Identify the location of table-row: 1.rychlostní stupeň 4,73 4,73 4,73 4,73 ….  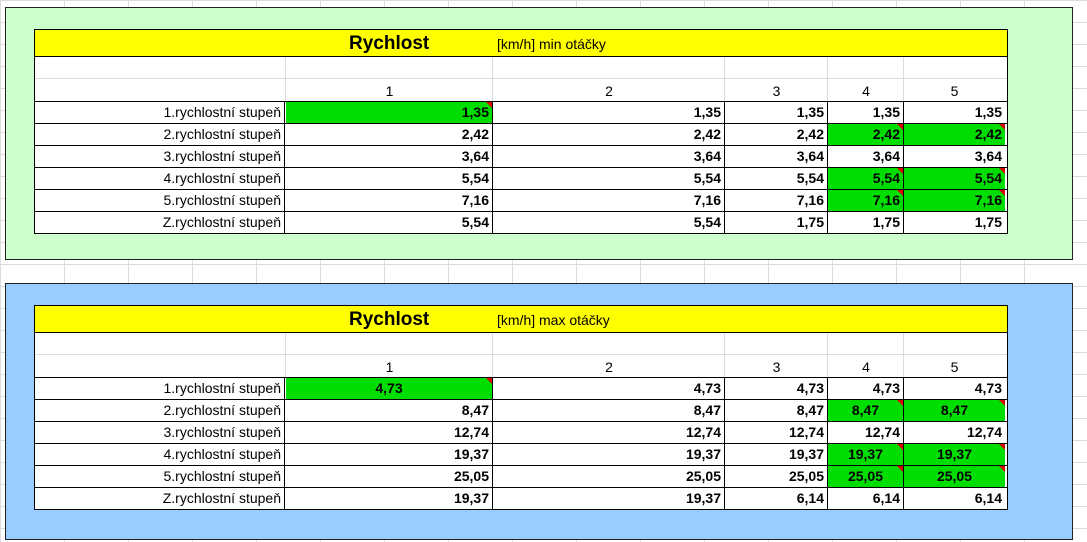
(521, 389).